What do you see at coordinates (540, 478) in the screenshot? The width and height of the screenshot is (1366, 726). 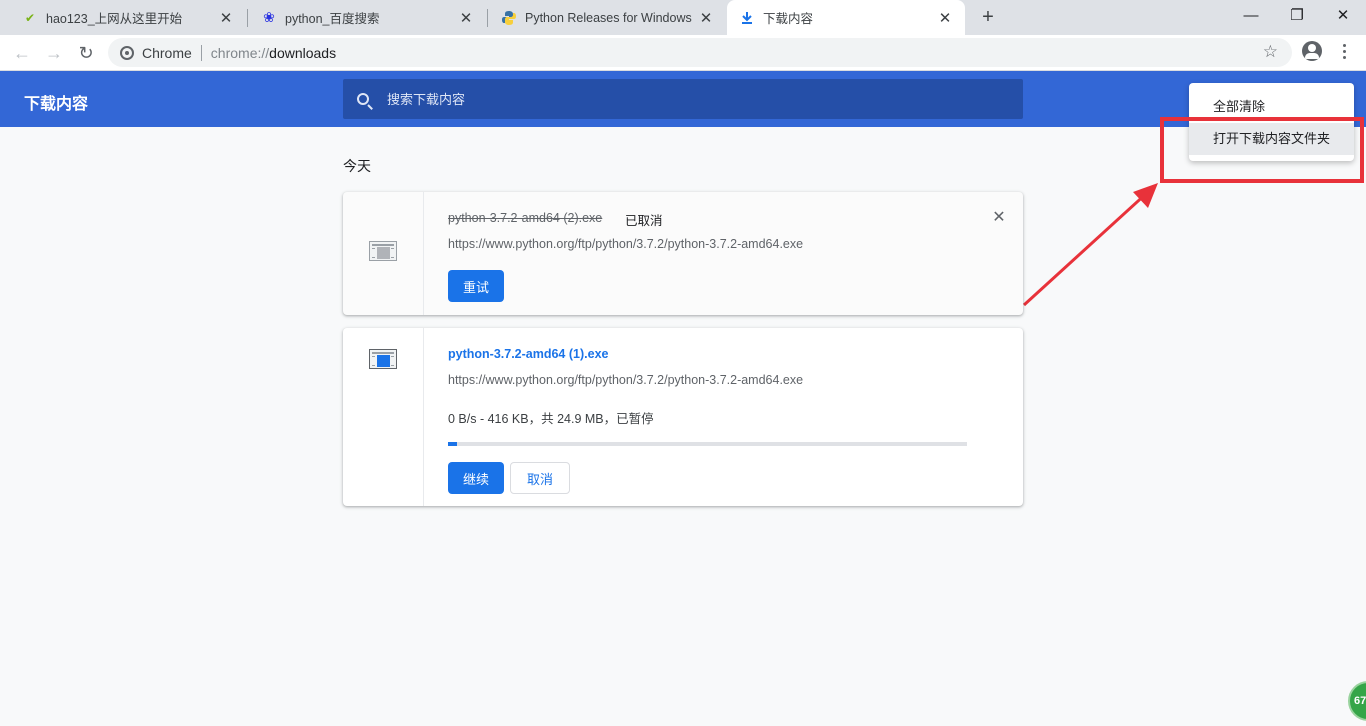 I see `cancel-button: 取消` at bounding box center [540, 478].